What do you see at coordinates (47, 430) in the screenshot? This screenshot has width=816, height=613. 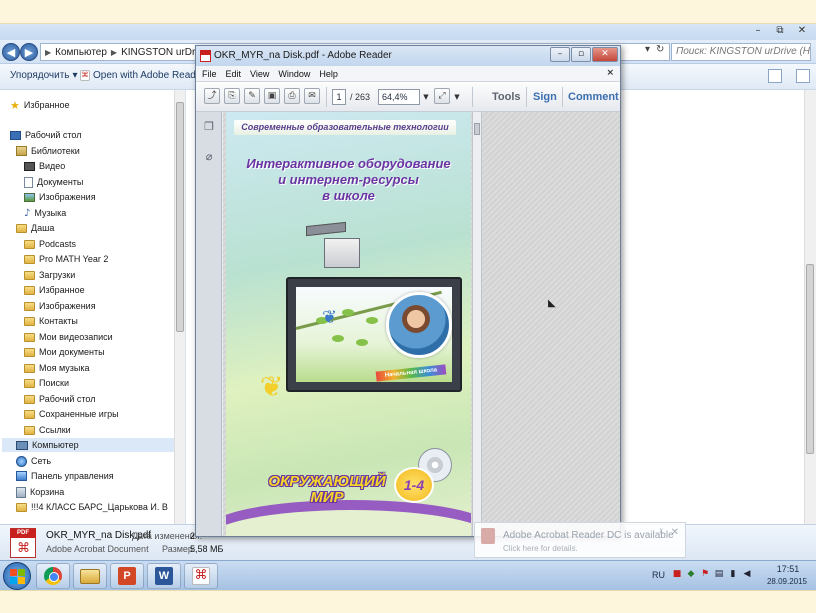 I see `nav-user-item: Ссылки` at bounding box center [47, 430].